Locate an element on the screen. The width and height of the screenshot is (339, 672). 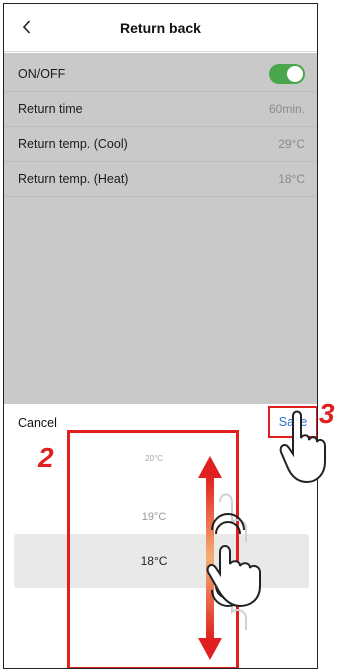
onoff-row: ON/OFF is located at coordinates (160, 74).